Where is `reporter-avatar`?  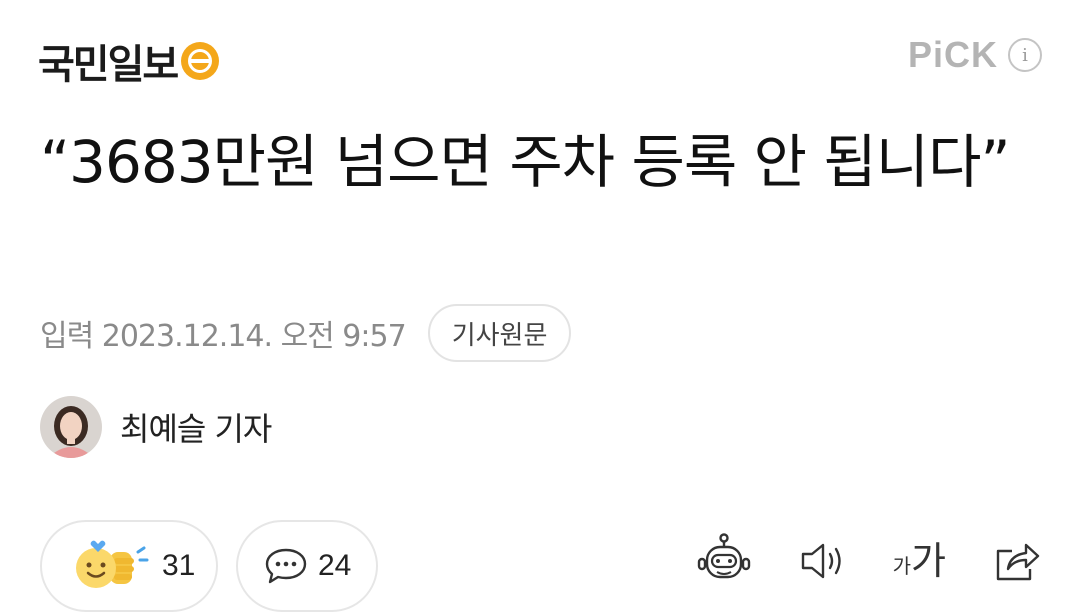
reporter-avatar is located at coordinates (71, 427).